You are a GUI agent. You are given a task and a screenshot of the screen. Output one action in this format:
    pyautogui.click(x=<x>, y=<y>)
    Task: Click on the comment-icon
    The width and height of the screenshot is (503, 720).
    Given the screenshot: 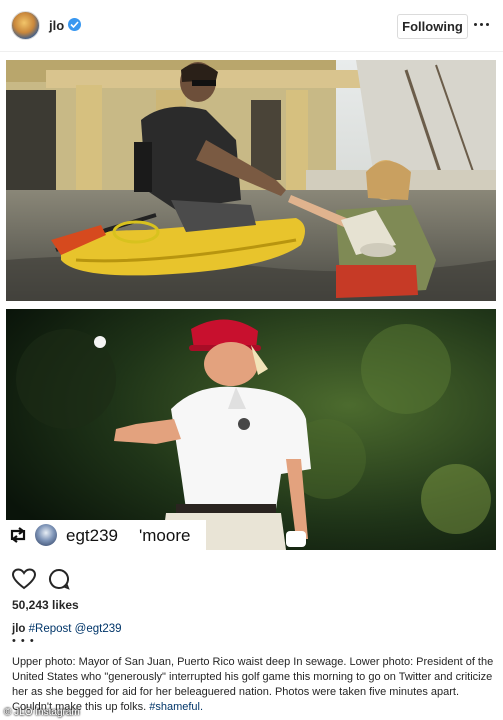 What is the action you would take?
    pyautogui.click(x=59, y=579)
    